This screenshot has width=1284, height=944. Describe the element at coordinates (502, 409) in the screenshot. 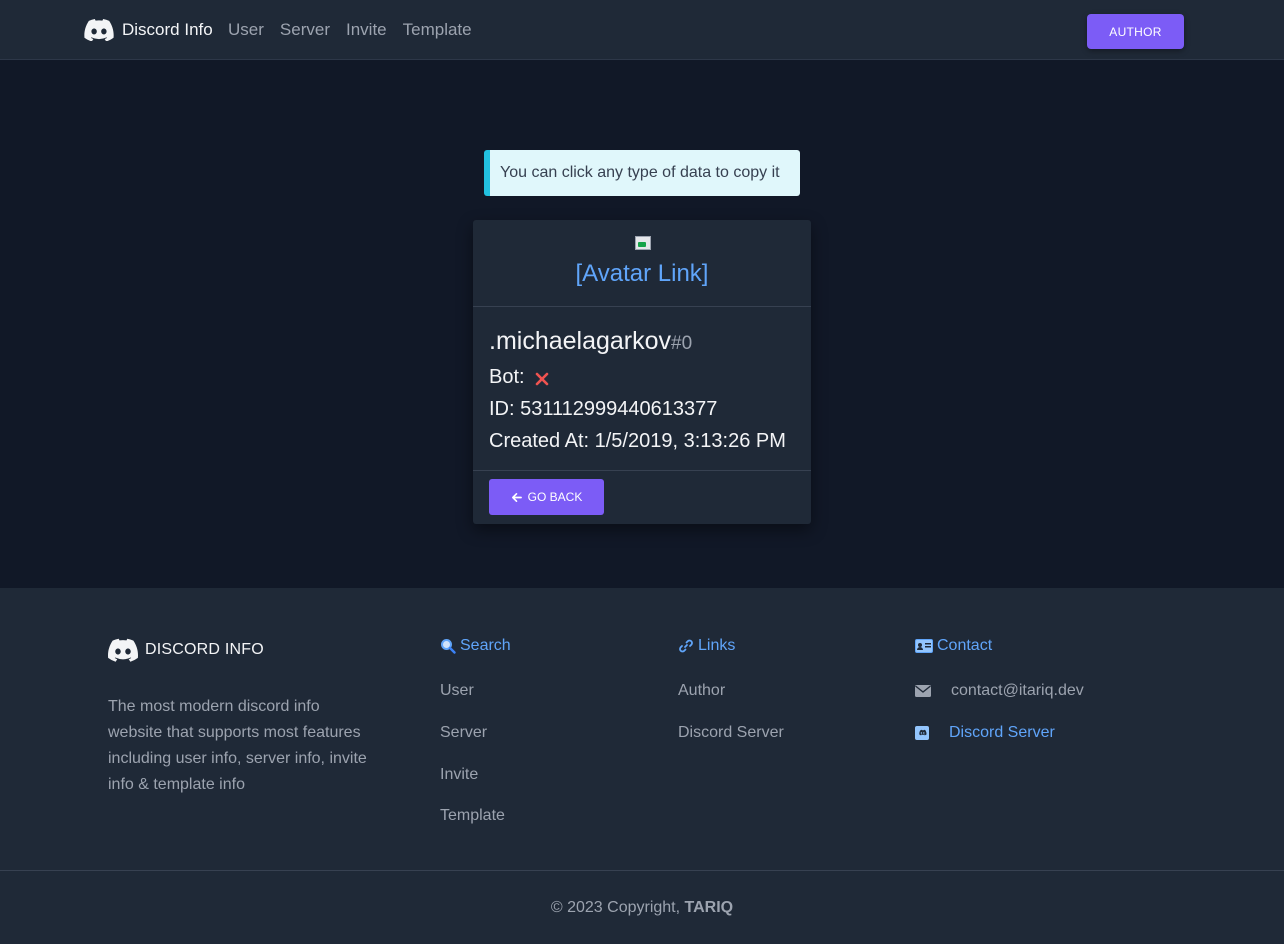

I see `id-label: ID:` at that location.